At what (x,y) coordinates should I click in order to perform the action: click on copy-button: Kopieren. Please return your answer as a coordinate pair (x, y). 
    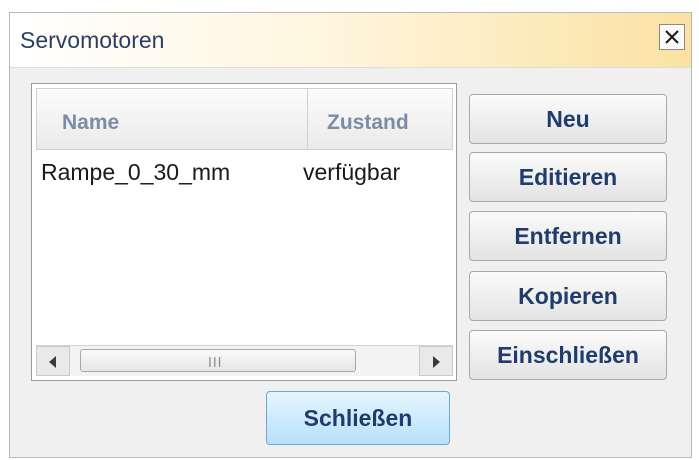
    Looking at the image, I should click on (568, 296).